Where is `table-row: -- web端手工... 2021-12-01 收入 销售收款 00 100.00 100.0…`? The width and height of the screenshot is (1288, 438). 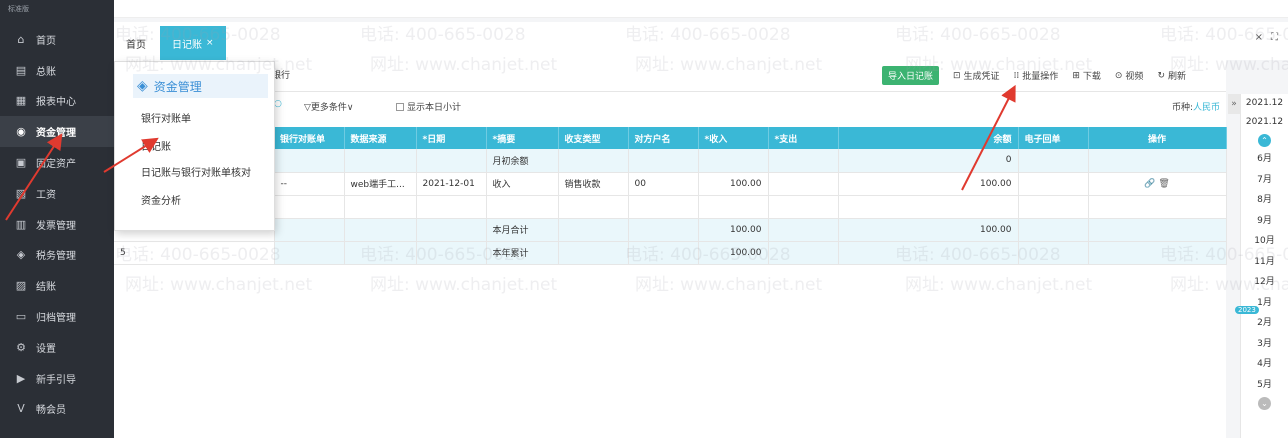 table-row: -- web端手工... 2021-12-01 收入 销售收款 00 100.00 100.0… is located at coordinates (670, 184).